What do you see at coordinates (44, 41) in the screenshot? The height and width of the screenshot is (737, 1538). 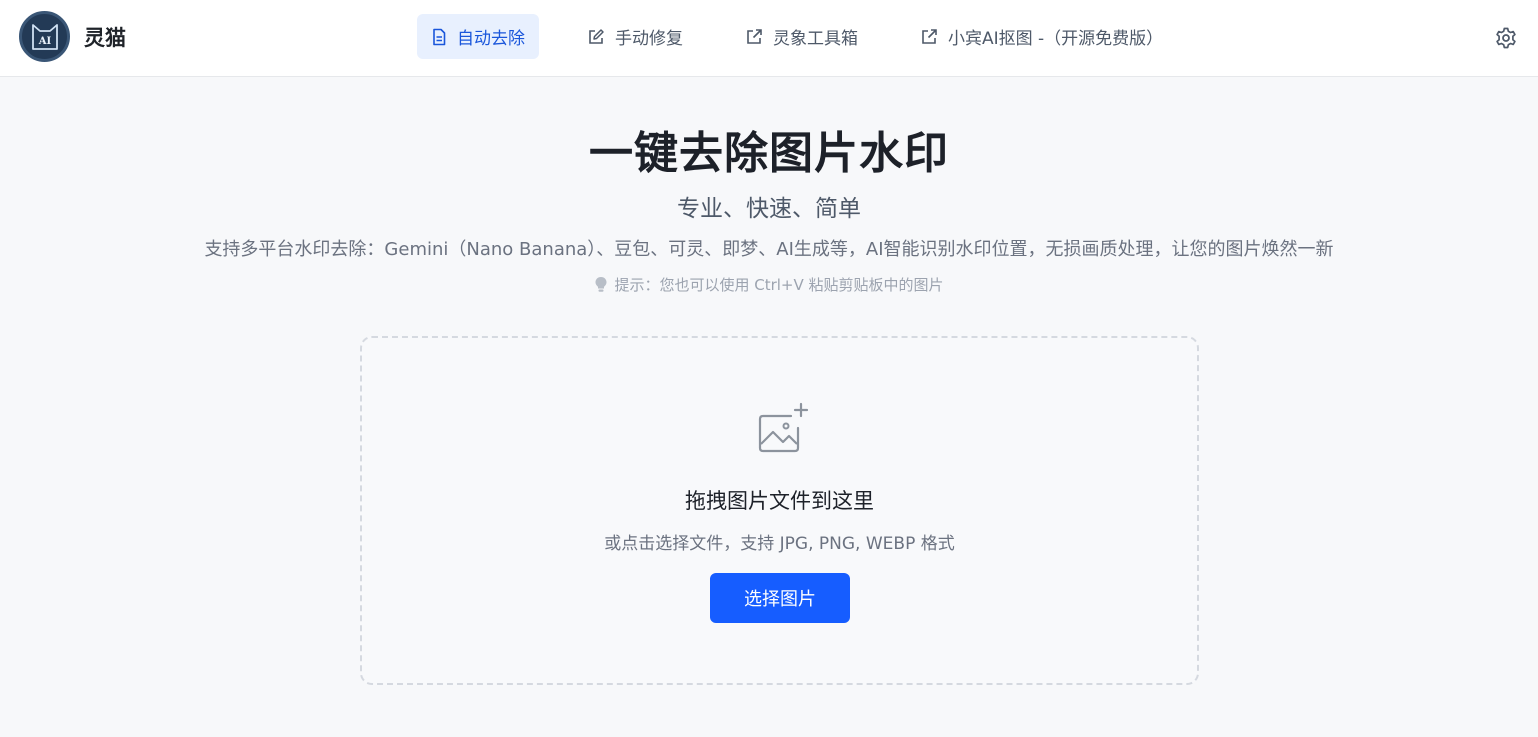 I see `logo-text: AI` at bounding box center [44, 41].